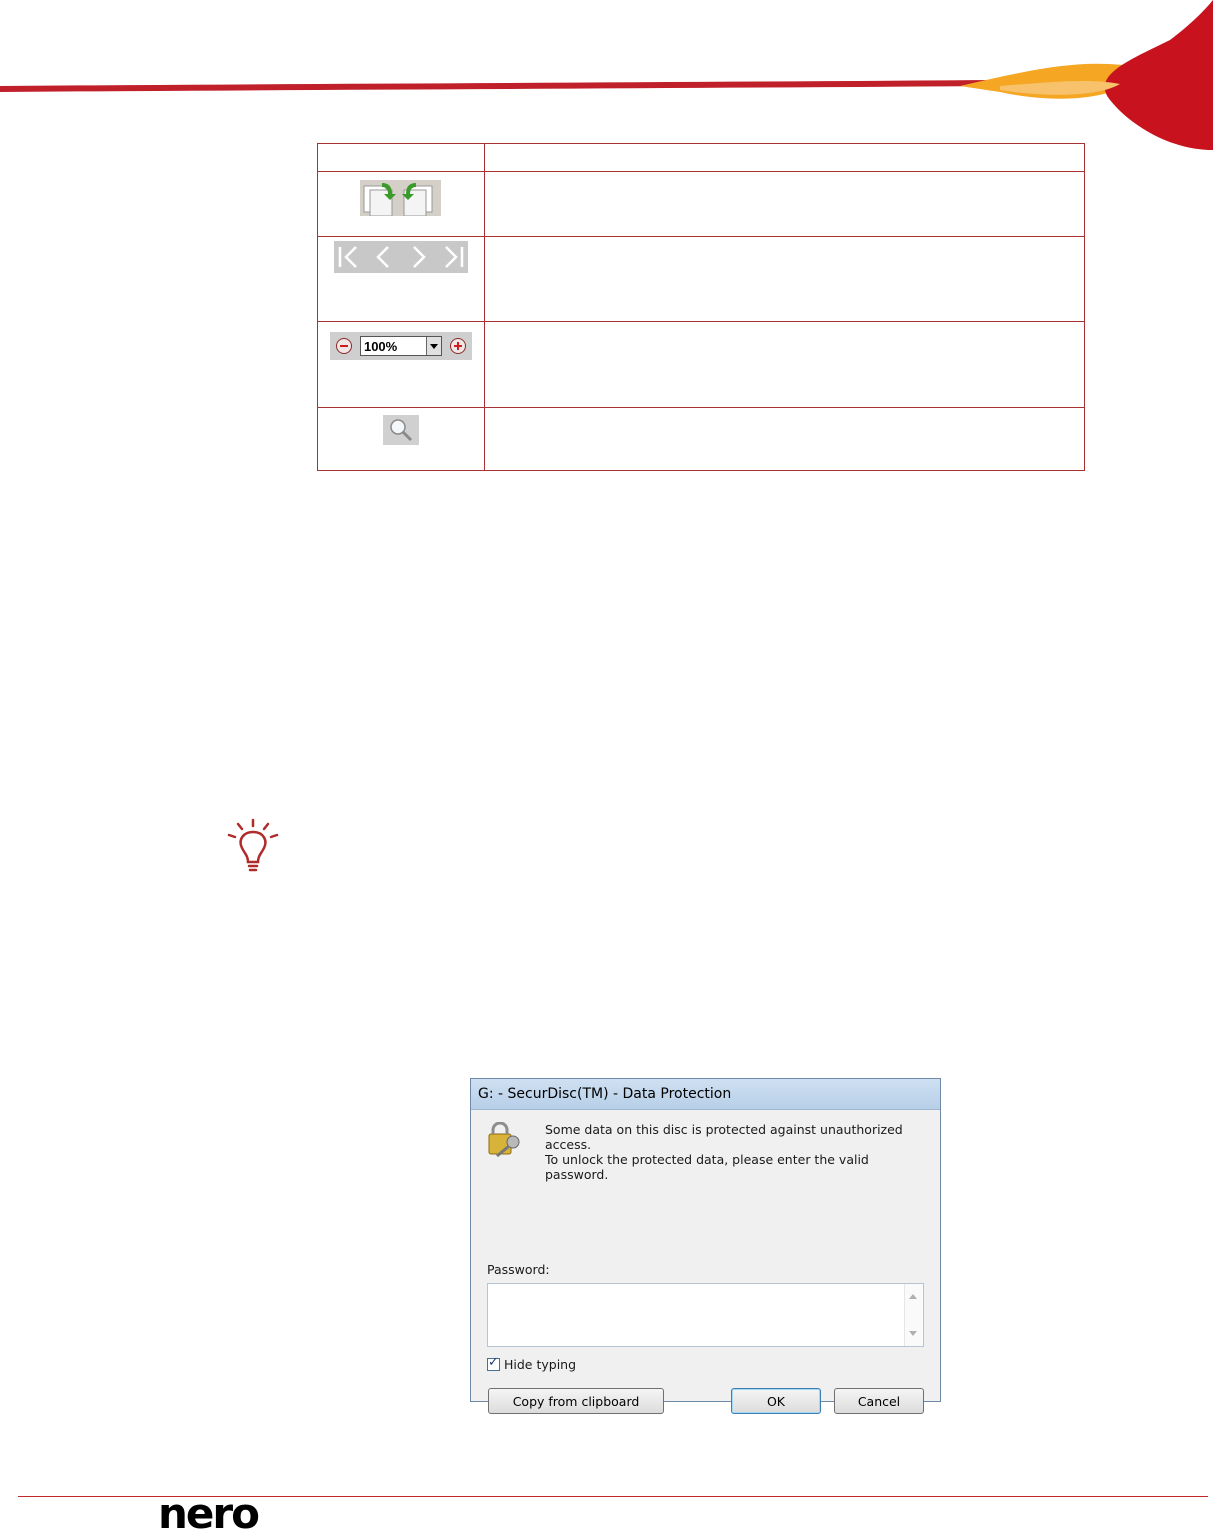  I want to click on copy-from-clipboard-button: Copy from clipboard, so click(576, 1401).